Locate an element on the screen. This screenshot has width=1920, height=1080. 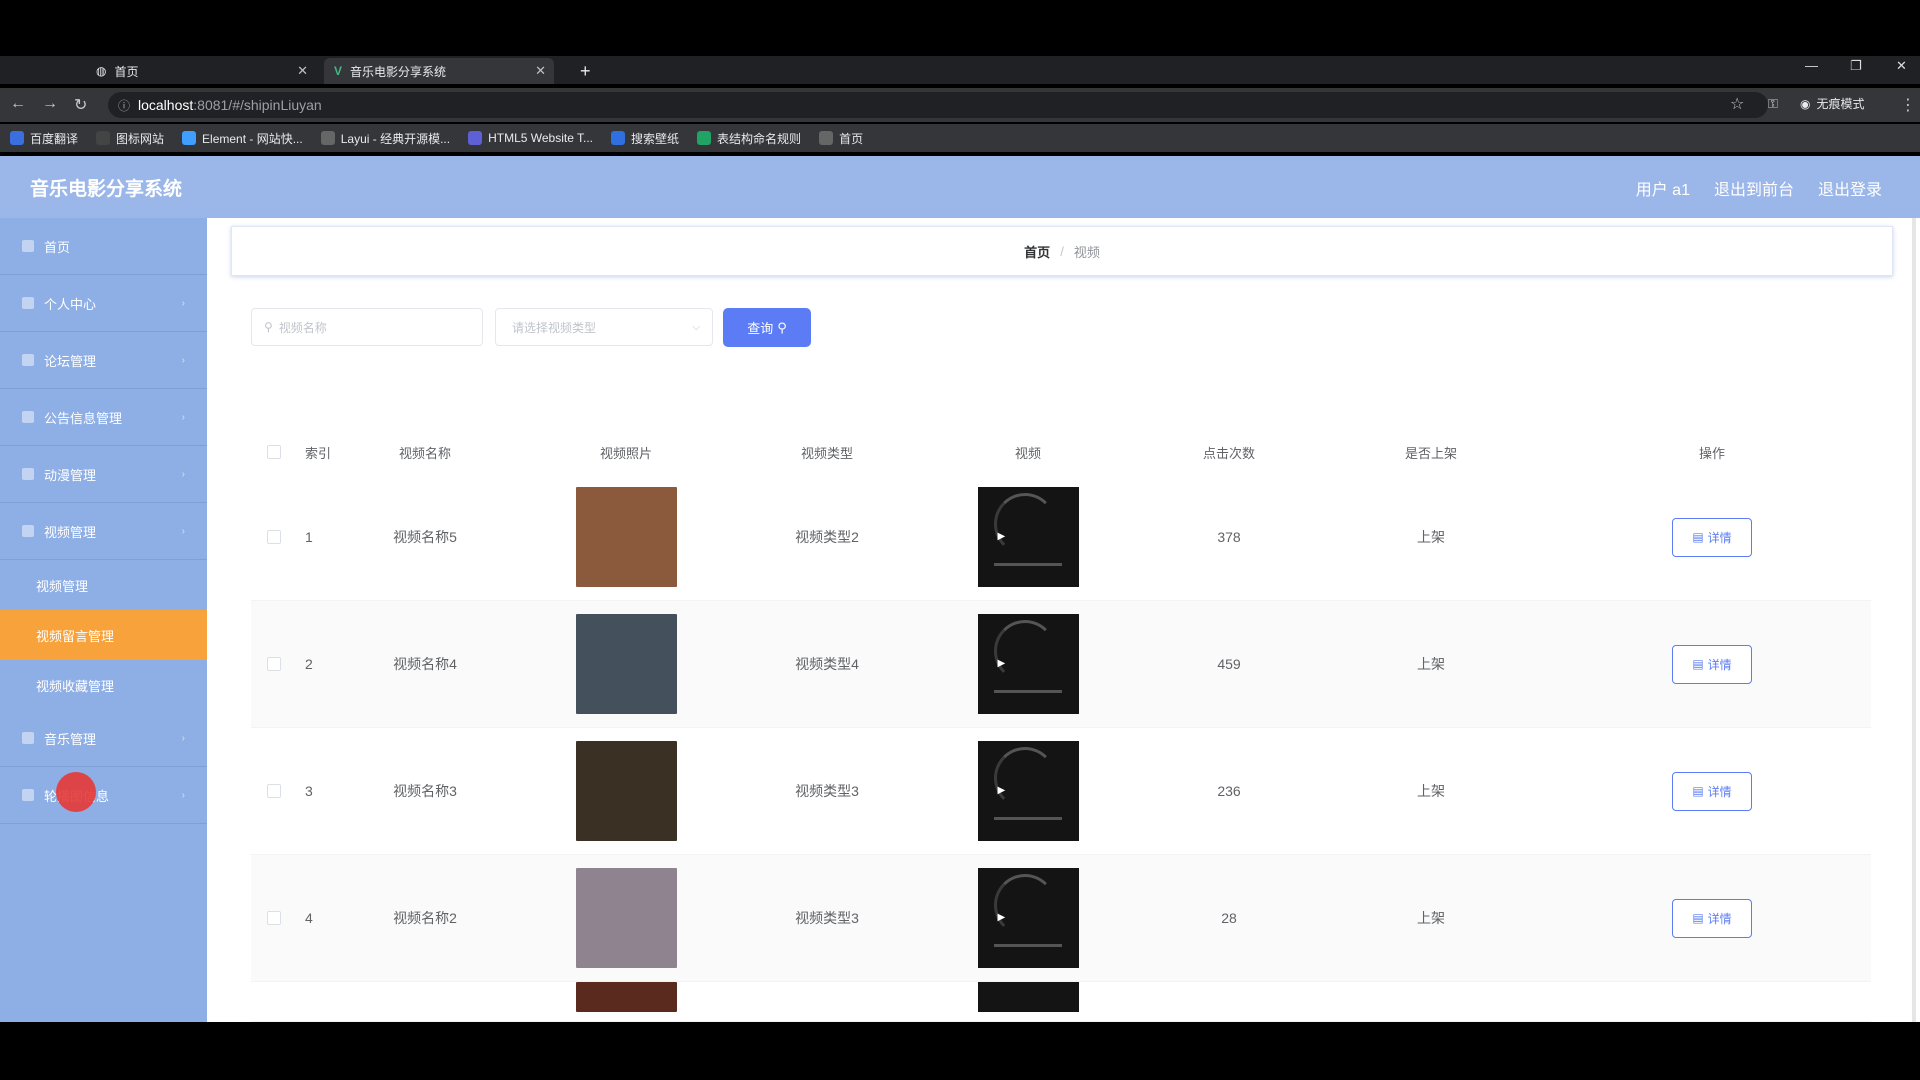
star-icon: ☆ is located at coordinates (1737, 104).